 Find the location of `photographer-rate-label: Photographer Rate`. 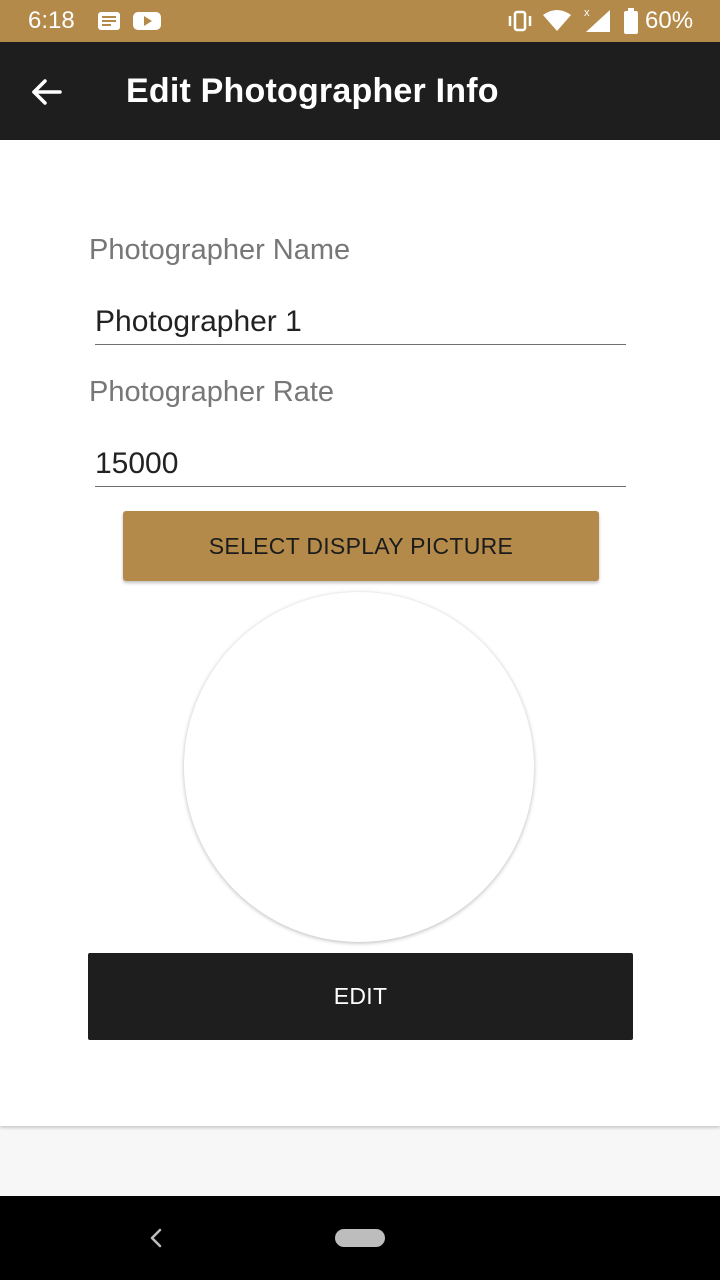

photographer-rate-label: Photographer Rate is located at coordinates (212, 392).